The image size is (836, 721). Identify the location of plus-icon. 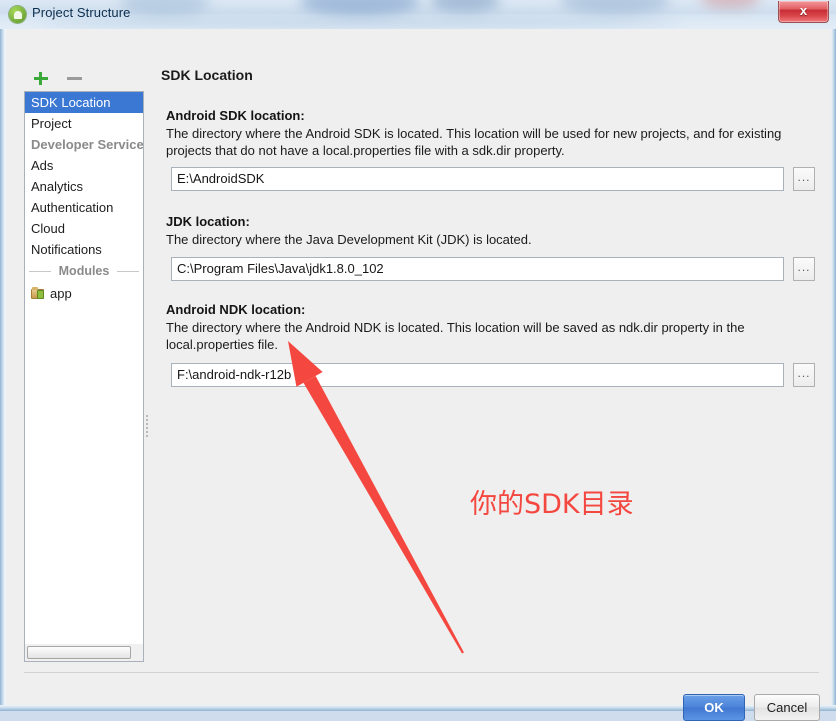
(41, 78).